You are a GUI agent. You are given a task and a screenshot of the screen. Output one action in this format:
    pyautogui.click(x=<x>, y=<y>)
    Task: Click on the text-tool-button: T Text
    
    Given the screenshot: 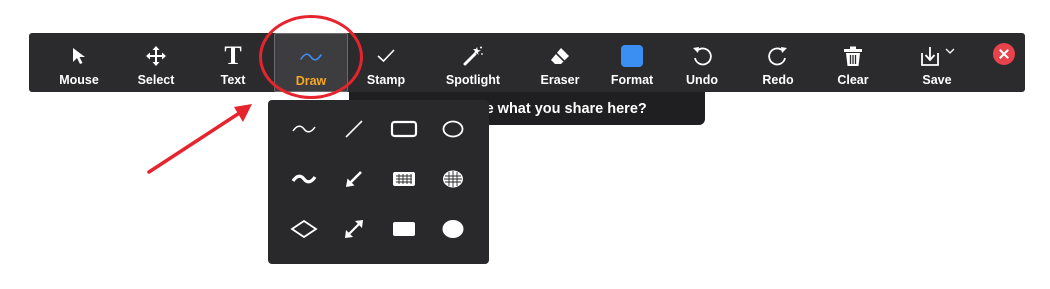 What is the action you would take?
    pyautogui.click(x=233, y=62)
    